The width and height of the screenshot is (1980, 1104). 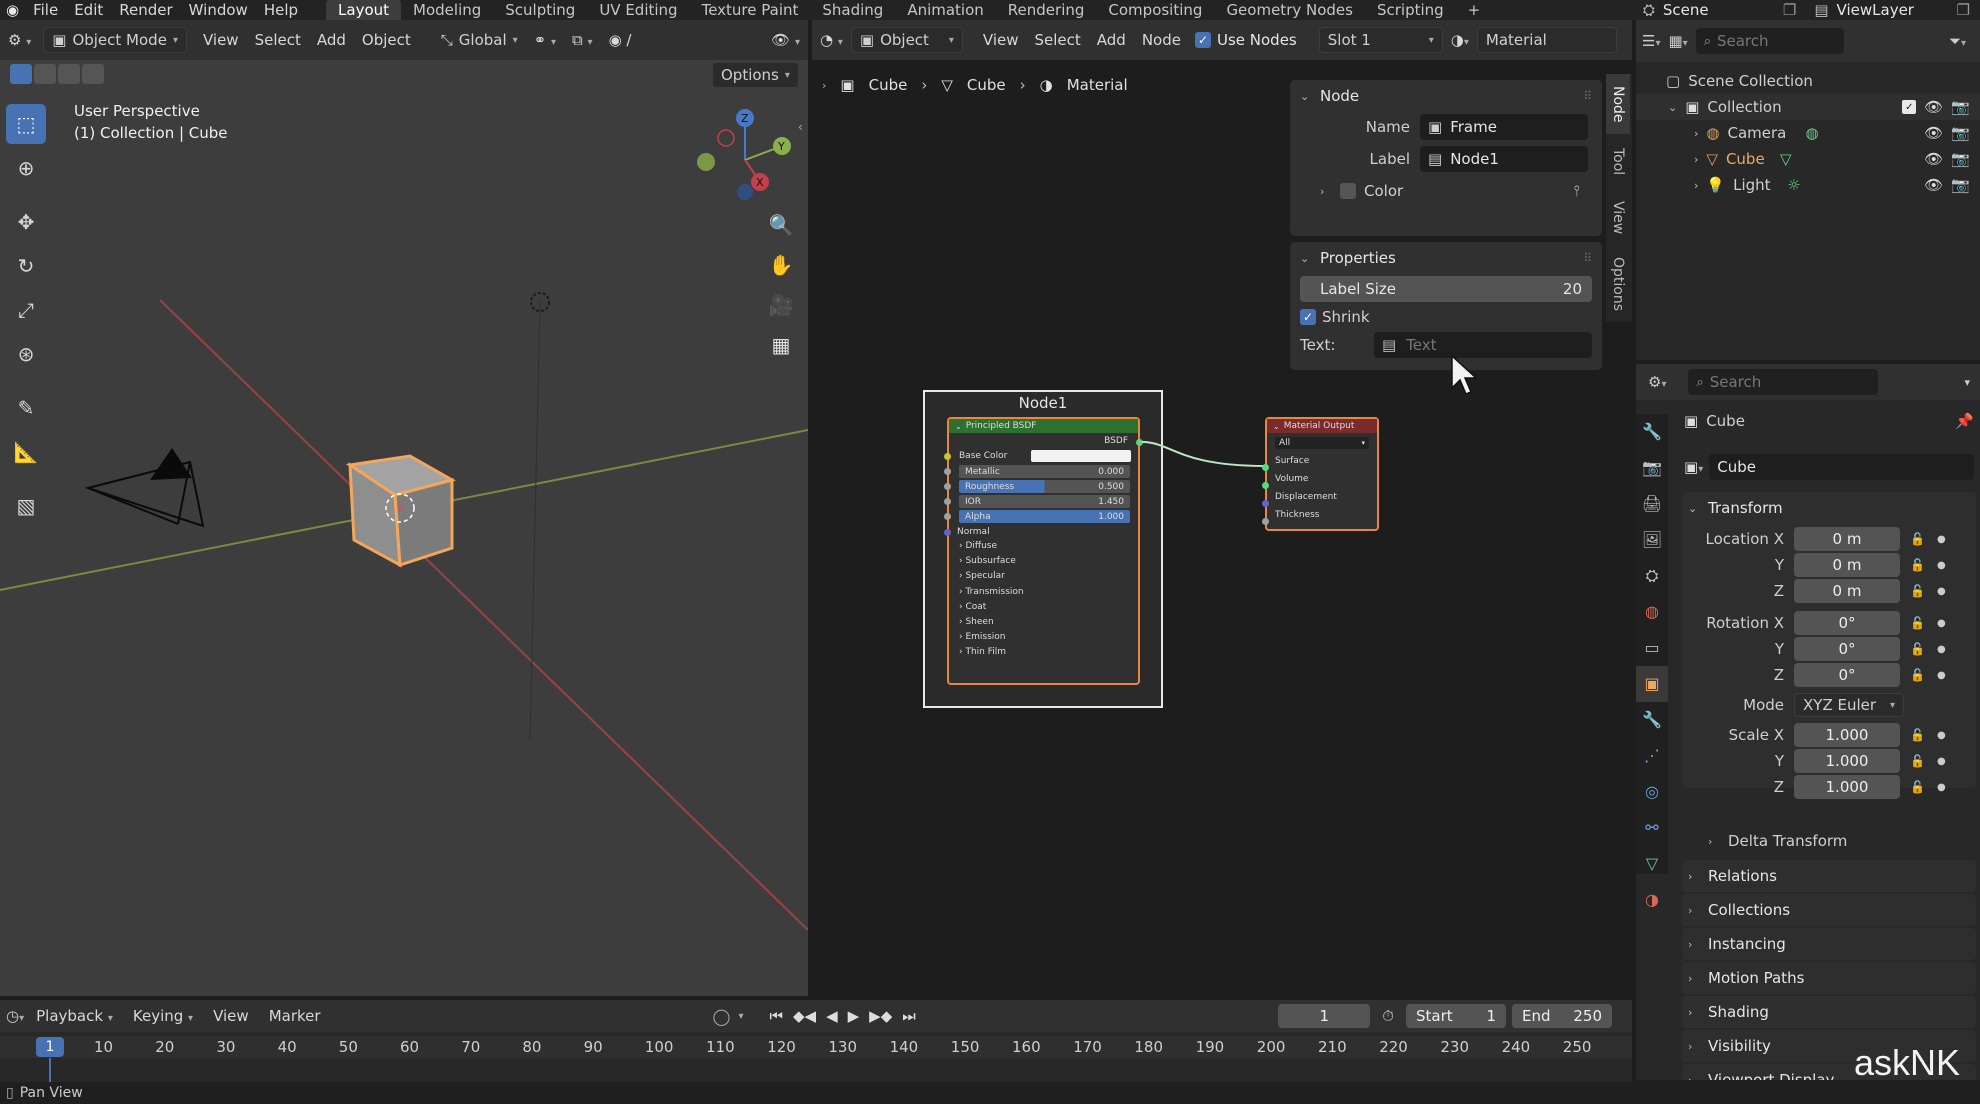 I want to click on drag-handle-icon: ⠿, so click(x=1592, y=258).